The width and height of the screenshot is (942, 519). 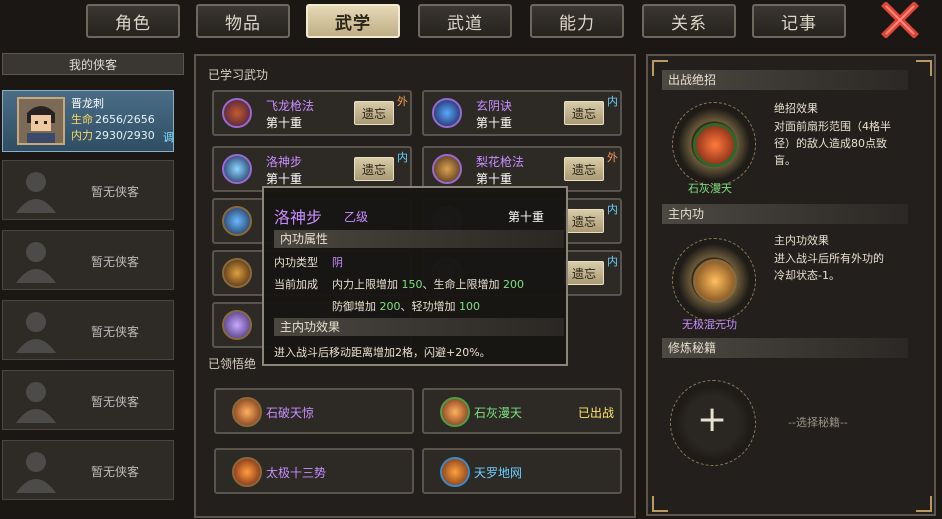 I want to click on main-effect-title: 主内功效果, so click(x=801, y=240).